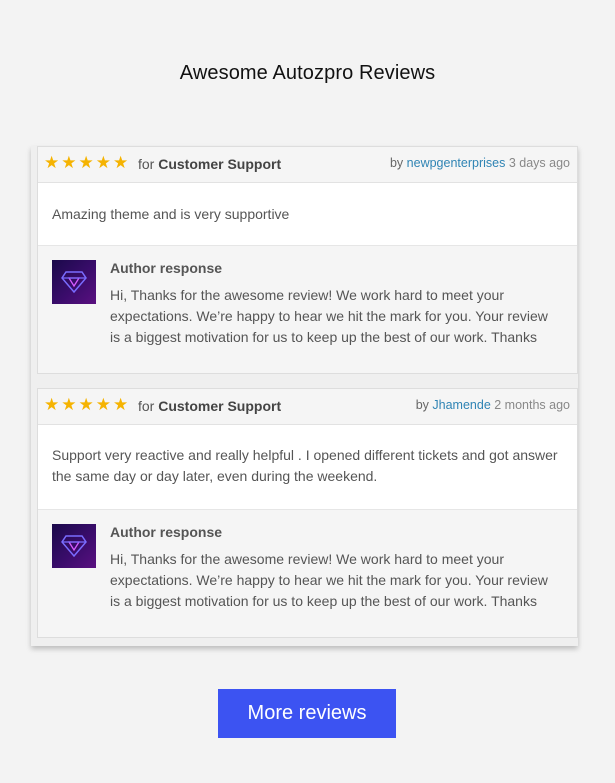 Image resolution: width=615 pixels, height=783 pixels. What do you see at coordinates (307, 214) in the screenshot?
I see `review-body: Amazing theme and is very supportive` at bounding box center [307, 214].